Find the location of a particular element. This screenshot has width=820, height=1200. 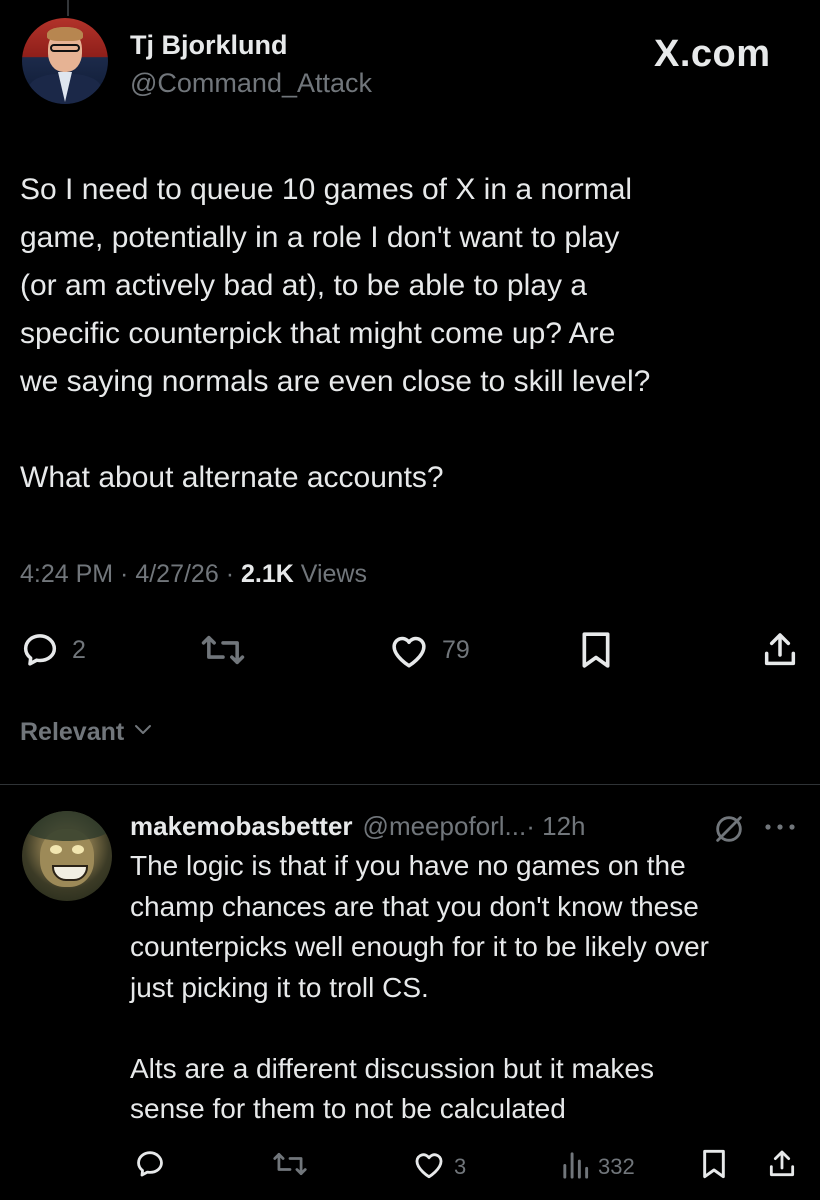

reply-views-button: 332 is located at coordinates (597, 1167).